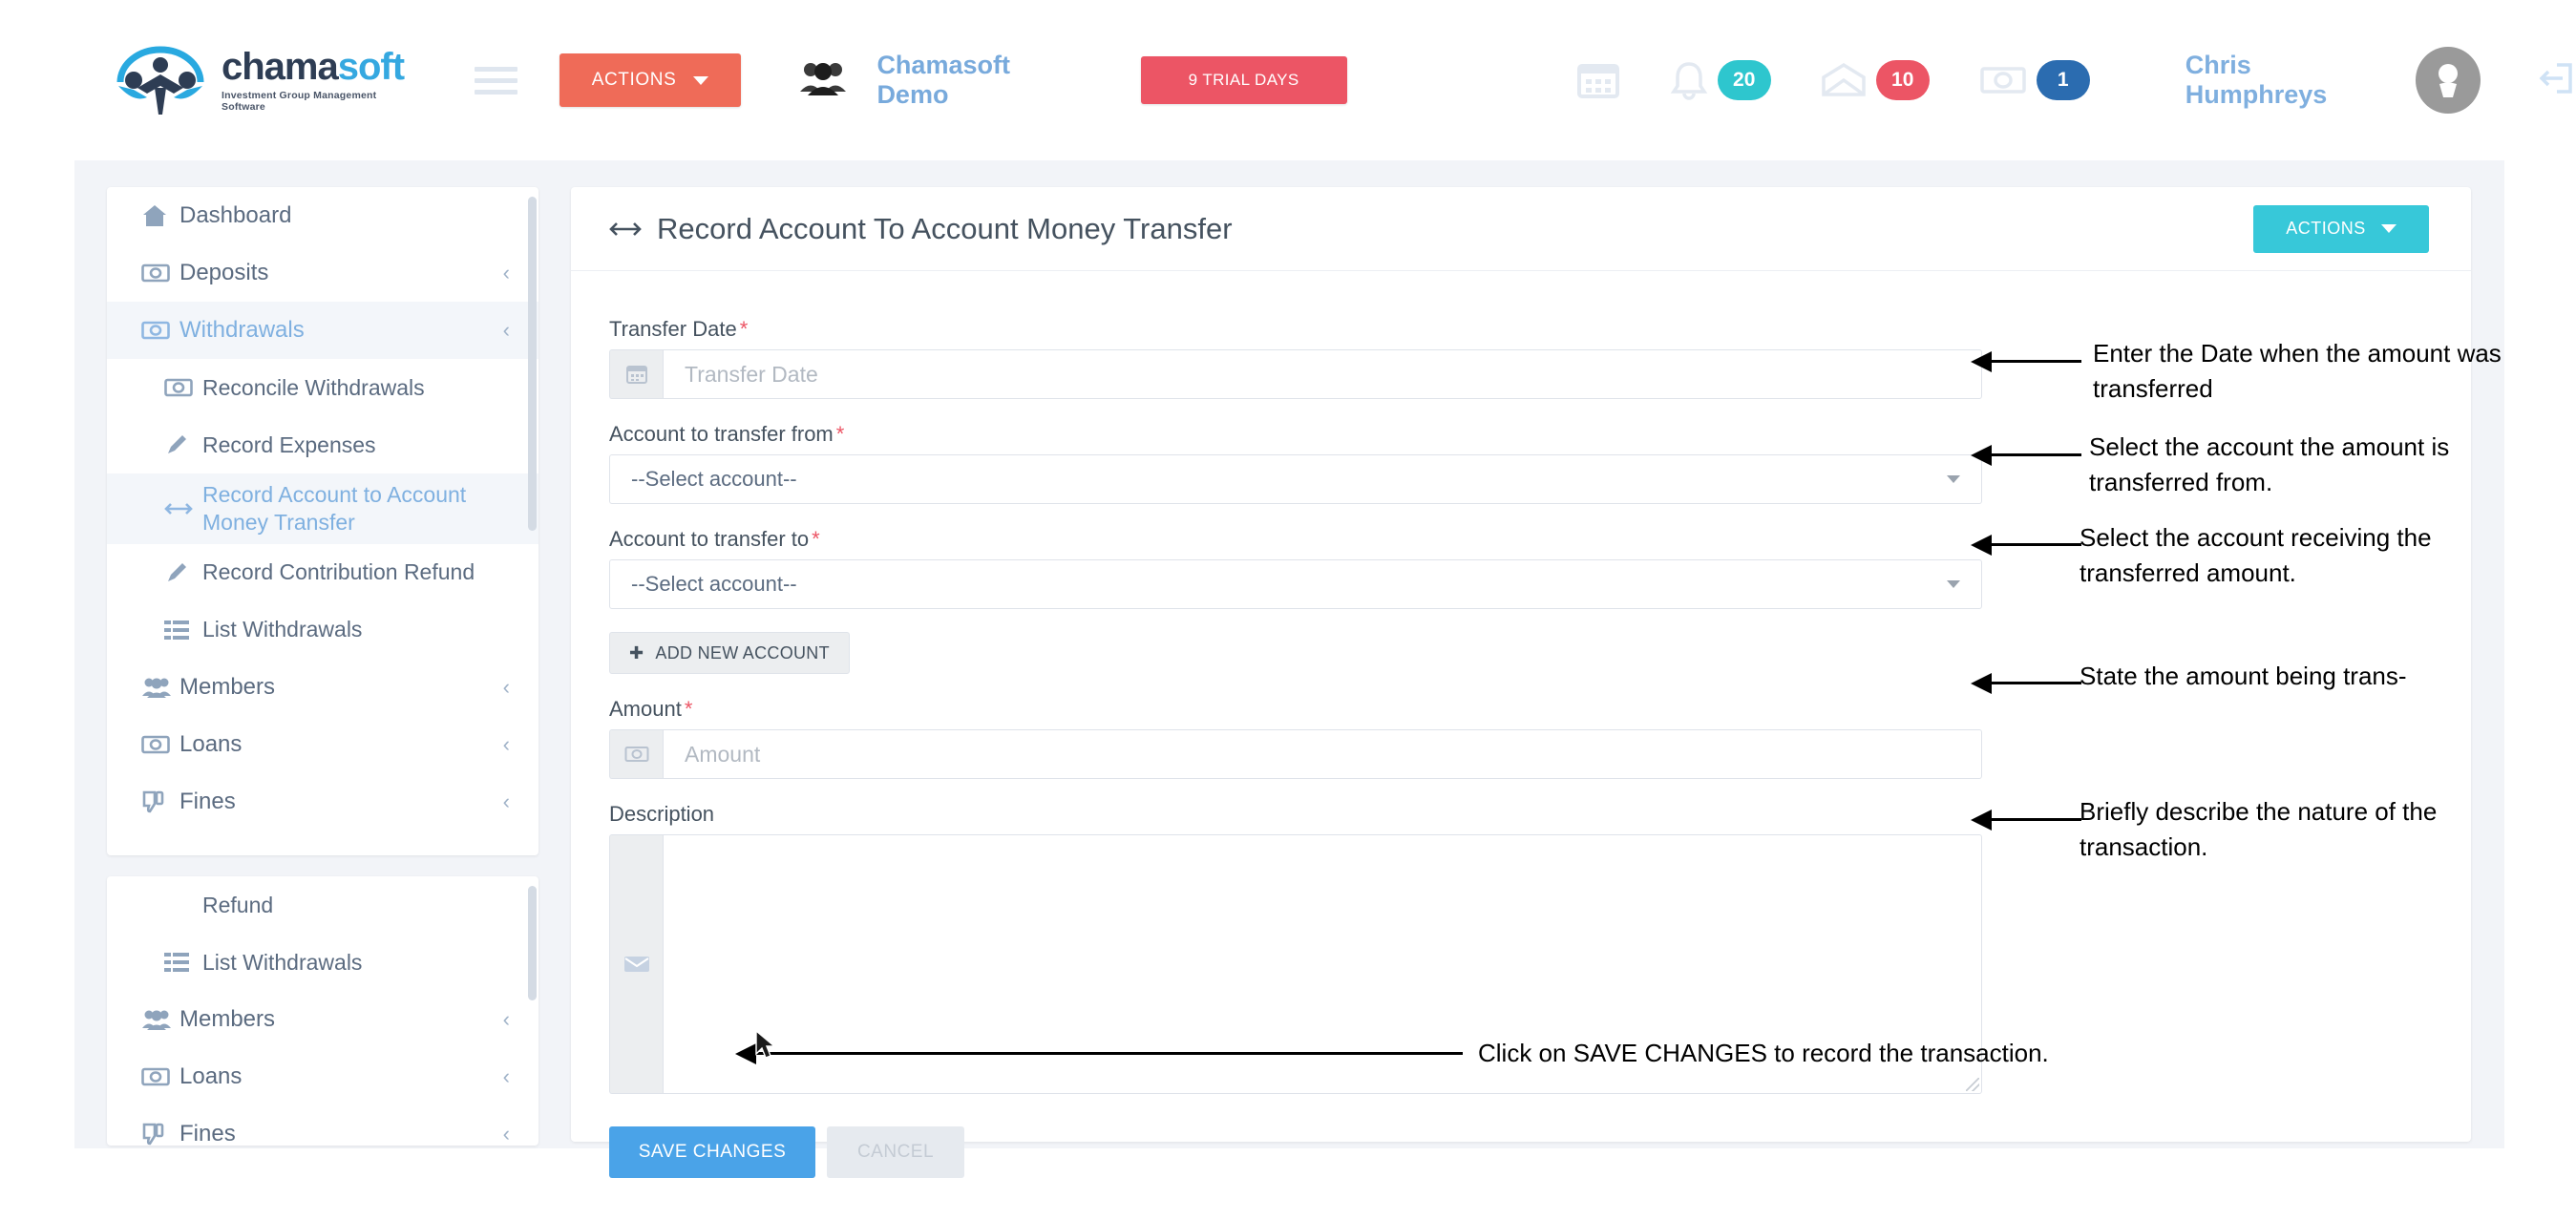  I want to click on cancel-button: CANCEL, so click(895, 1152).